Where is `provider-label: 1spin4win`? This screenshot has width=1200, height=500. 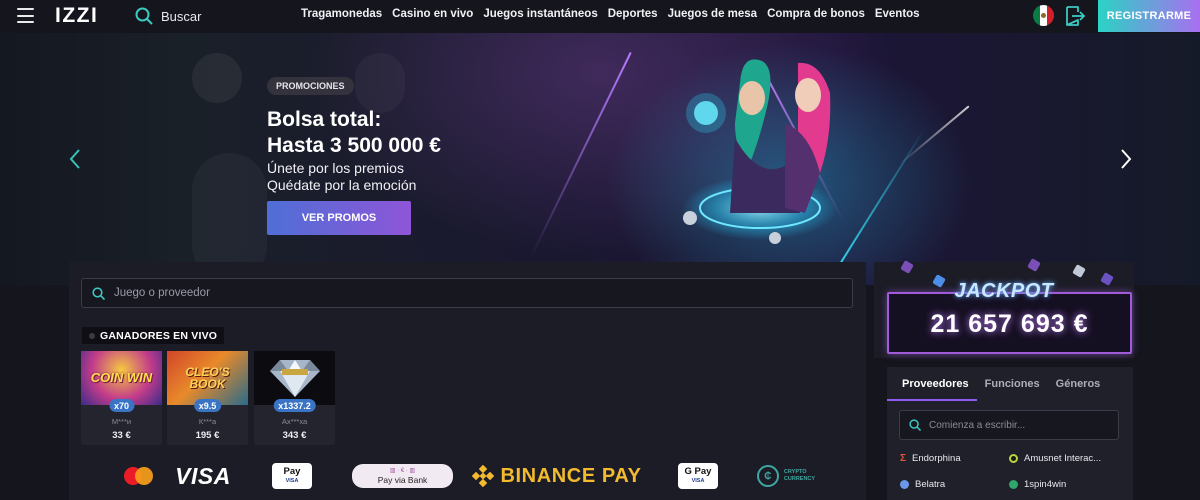 provider-label: 1spin4win is located at coordinates (1045, 484).